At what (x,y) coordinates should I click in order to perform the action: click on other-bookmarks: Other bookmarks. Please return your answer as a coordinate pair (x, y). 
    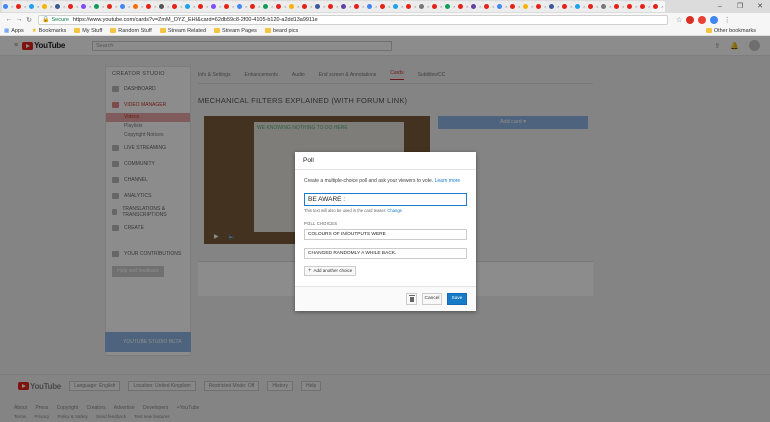
    Looking at the image, I should click on (730, 31).